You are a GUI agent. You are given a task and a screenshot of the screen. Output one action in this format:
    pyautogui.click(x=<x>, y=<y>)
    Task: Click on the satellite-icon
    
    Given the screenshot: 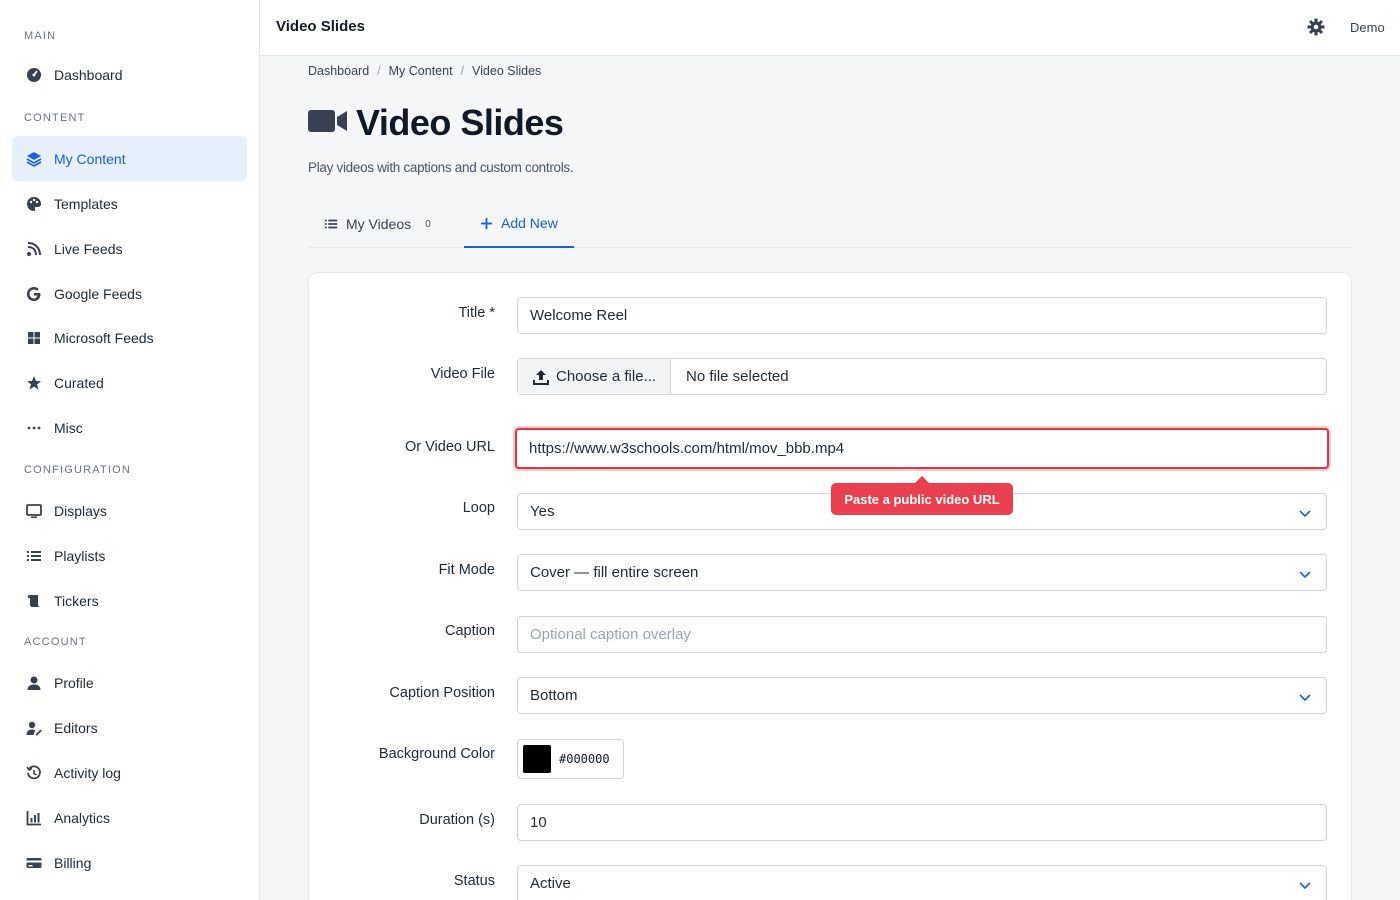 What is the action you would take?
    pyautogui.click(x=34, y=249)
    